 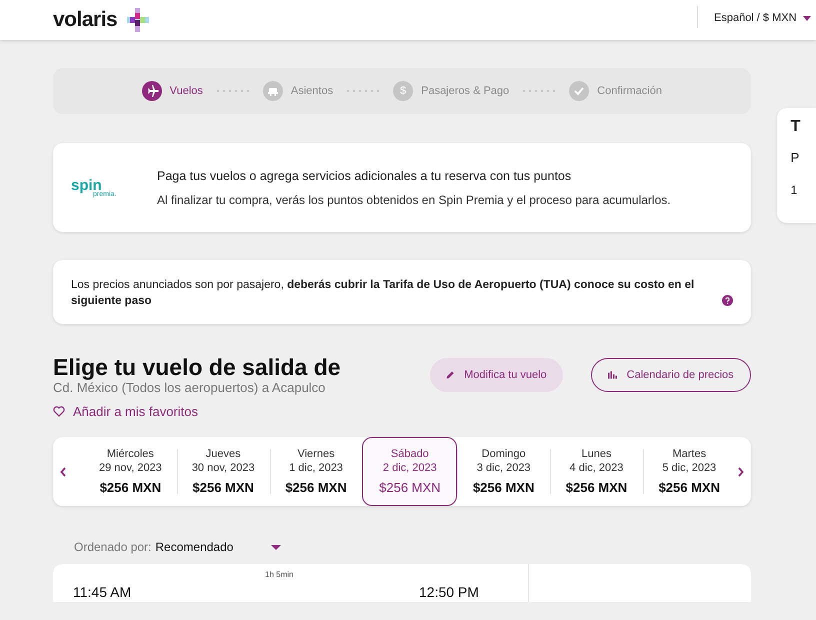 I want to click on date-tab: Viernes 1 dic, 2023 $256 MXN, so click(x=316, y=471).